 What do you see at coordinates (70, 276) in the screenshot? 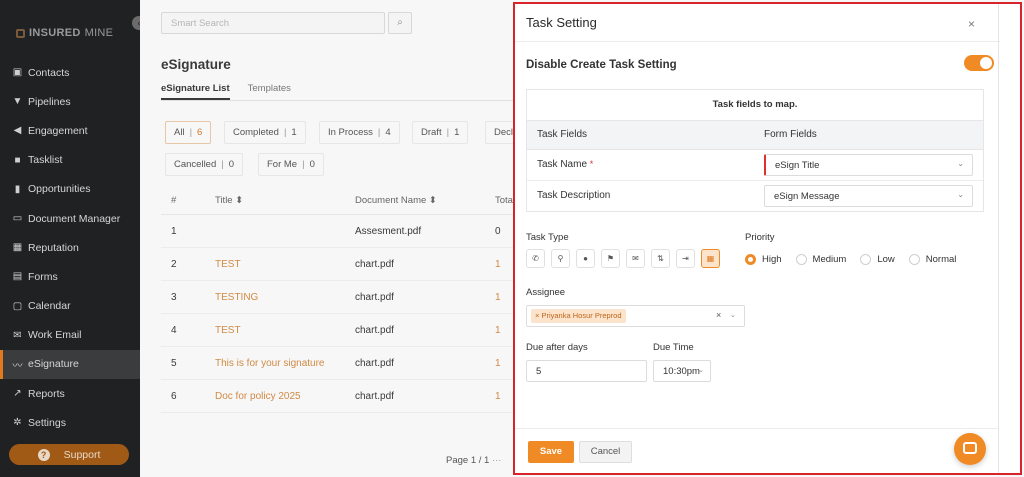
I see `sidebar-item-forms: ▤ Forms` at bounding box center [70, 276].